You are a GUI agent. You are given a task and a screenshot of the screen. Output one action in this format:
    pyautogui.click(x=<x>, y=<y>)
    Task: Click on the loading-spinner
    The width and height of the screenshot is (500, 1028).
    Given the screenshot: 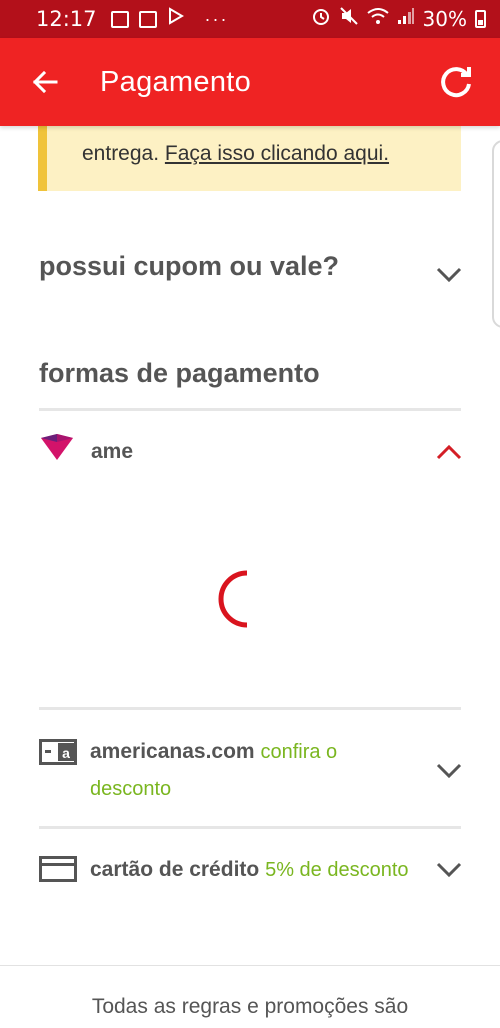 What is the action you would take?
    pyautogui.click(x=248, y=599)
    